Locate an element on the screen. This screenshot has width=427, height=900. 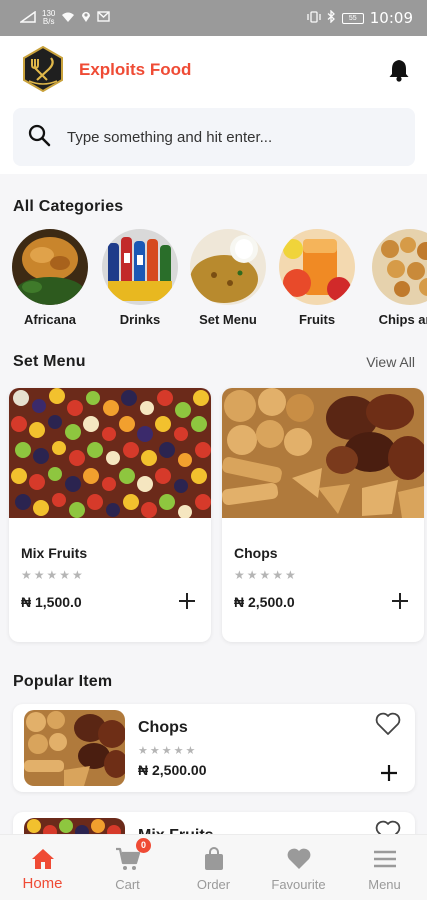
battery-icon: 55 is located at coordinates (352, 18).